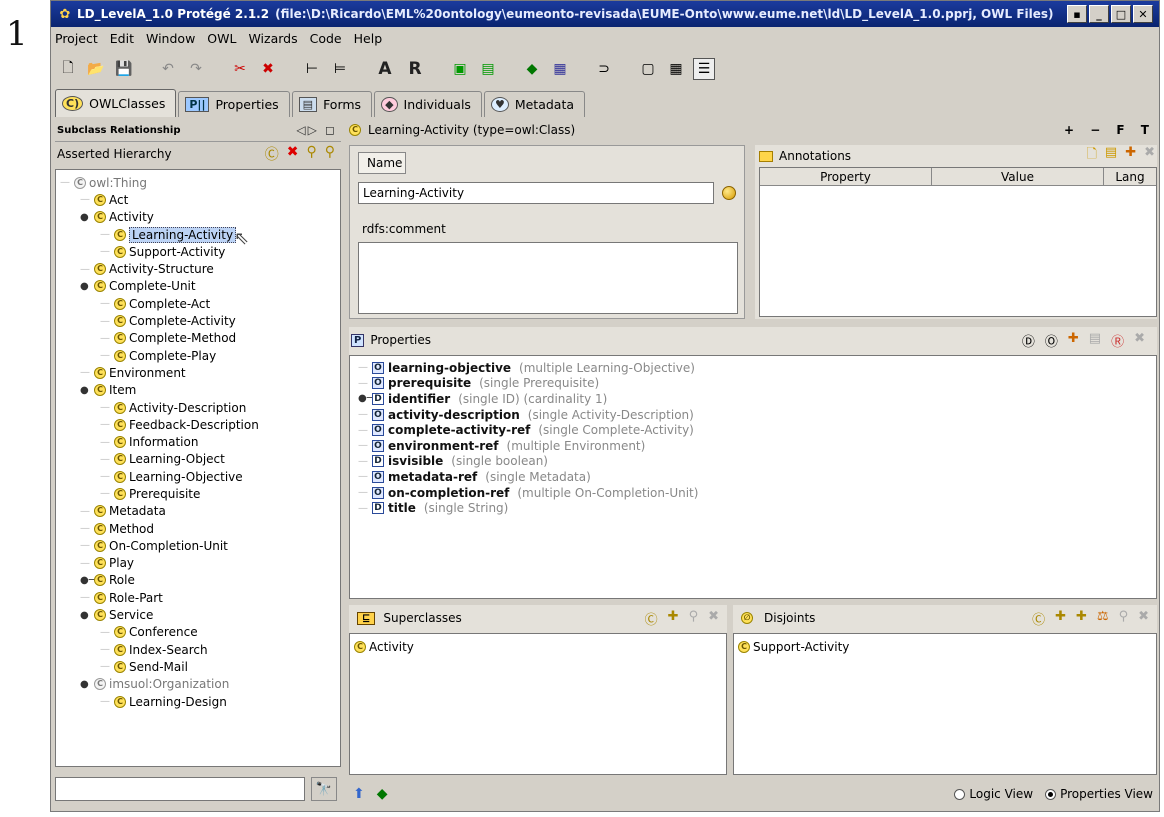 The image size is (1164, 817). I want to click on tree-item: ● Cimsuol:Organization, so click(200, 684).